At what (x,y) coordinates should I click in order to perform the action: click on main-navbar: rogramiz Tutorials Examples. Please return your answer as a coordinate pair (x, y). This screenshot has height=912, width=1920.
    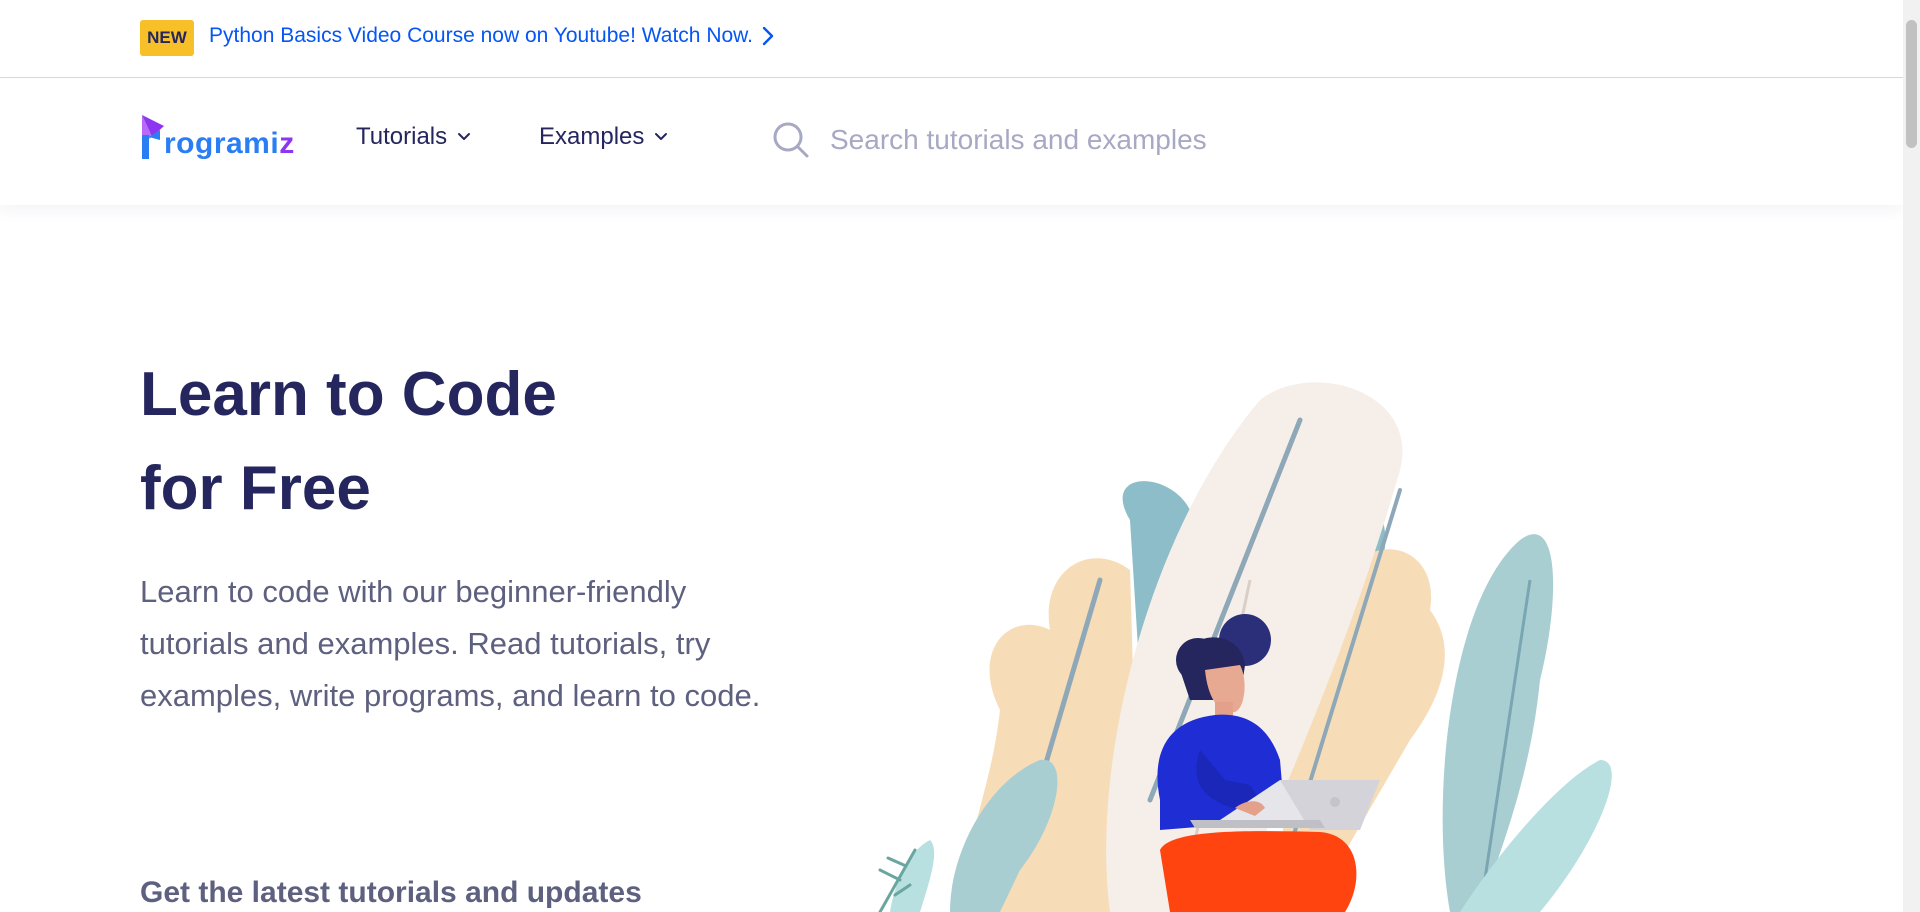
    Looking at the image, I should click on (951, 142).